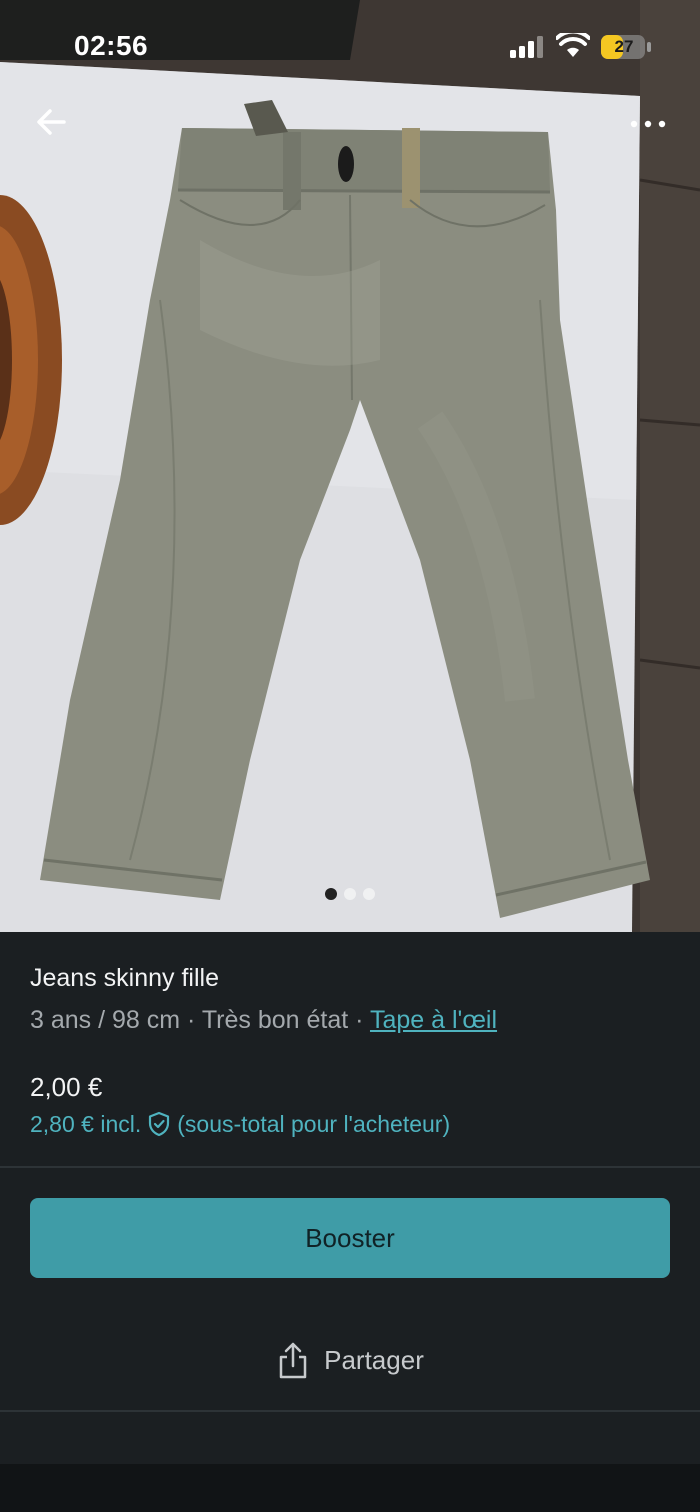 The image size is (700, 1512). What do you see at coordinates (124, 978) in the screenshot?
I see `listing-title: Jeans skinny fille` at bounding box center [124, 978].